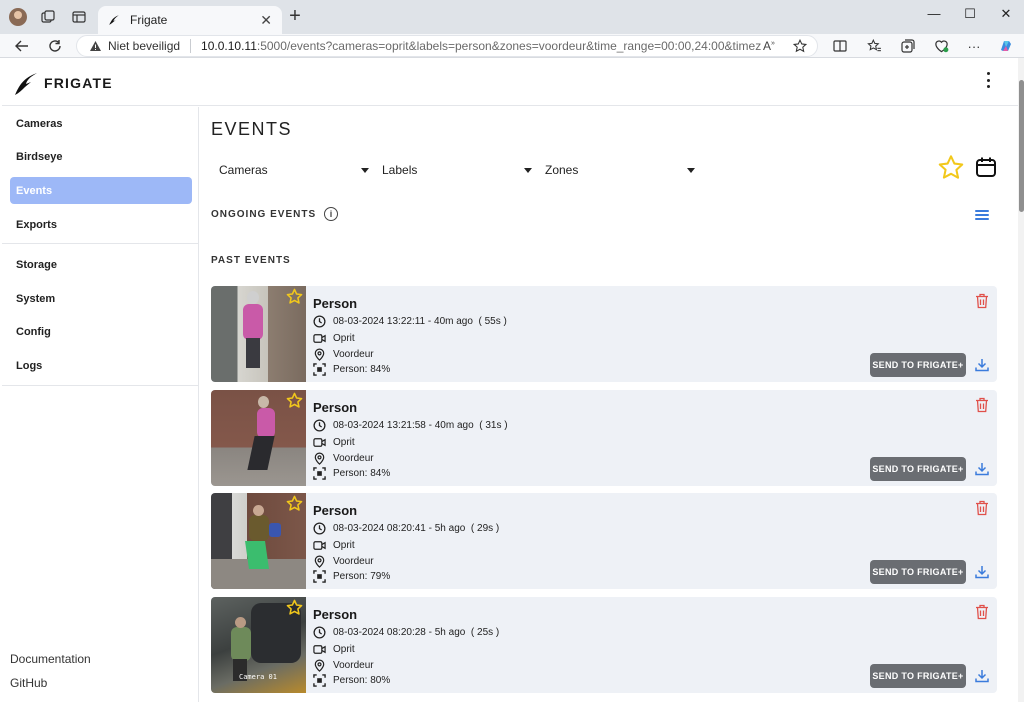 This screenshot has height=702, width=1024. Describe the element at coordinates (252, 129) in the screenshot. I see `page-title: EVENTS` at that location.